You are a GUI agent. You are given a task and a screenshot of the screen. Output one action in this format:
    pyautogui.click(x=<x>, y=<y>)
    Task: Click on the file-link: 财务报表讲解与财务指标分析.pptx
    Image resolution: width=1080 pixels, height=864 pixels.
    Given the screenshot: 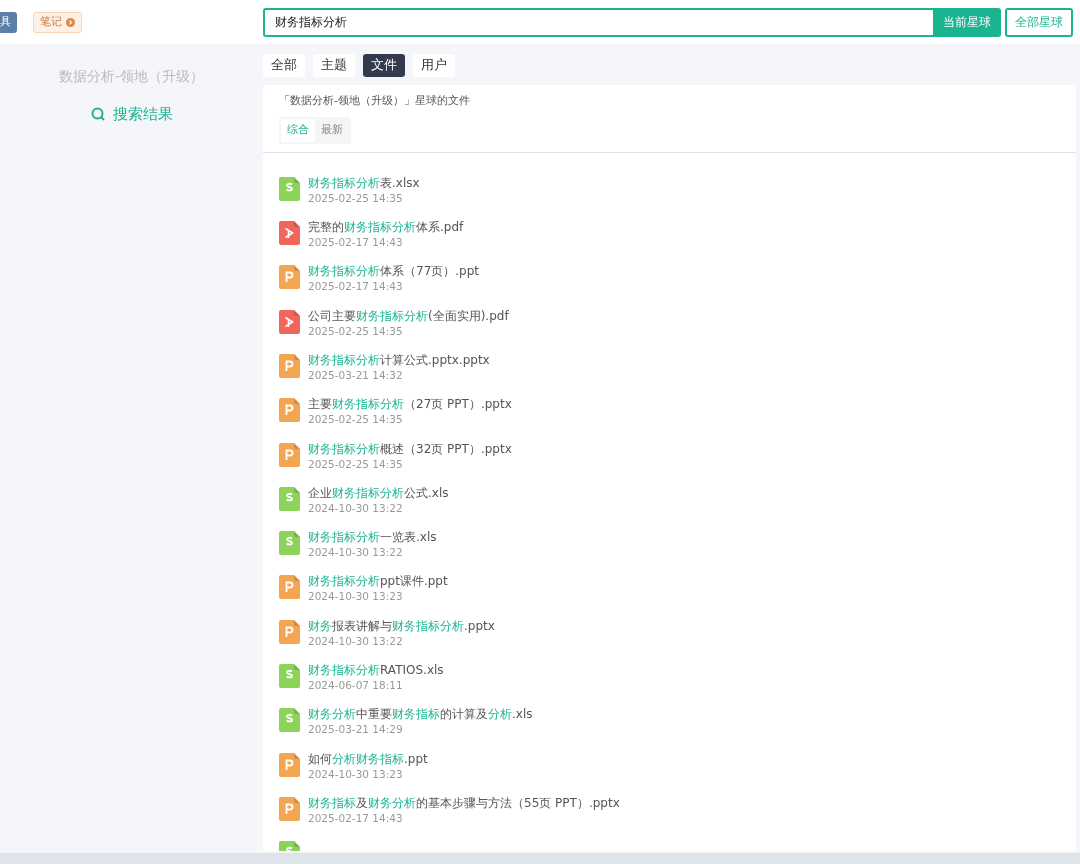 What is the action you would take?
    pyautogui.click(x=401, y=625)
    